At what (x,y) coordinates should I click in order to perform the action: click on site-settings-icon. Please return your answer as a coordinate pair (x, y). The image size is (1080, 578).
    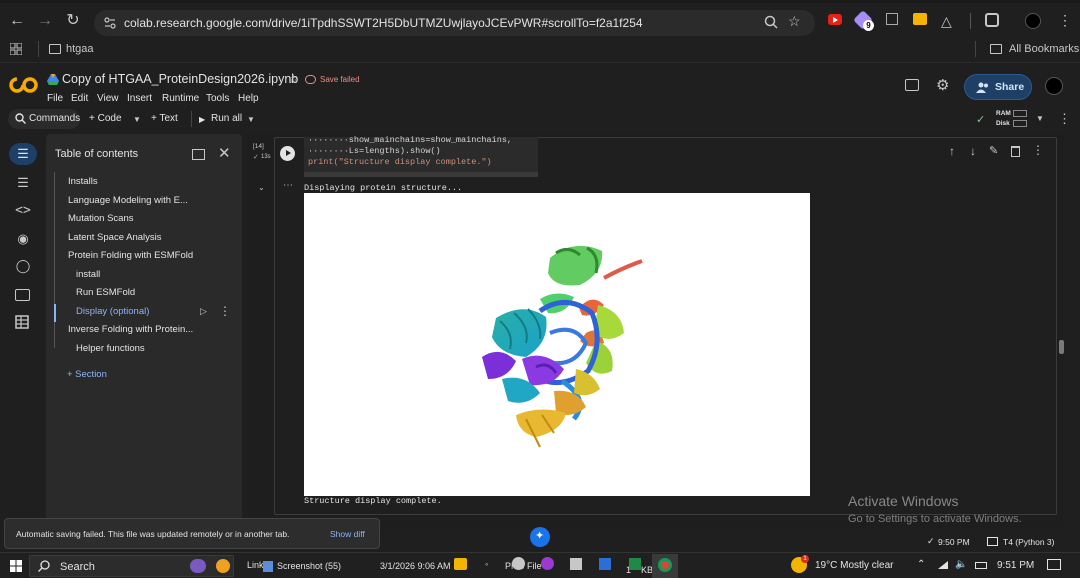
    Looking at the image, I should click on (110, 23).